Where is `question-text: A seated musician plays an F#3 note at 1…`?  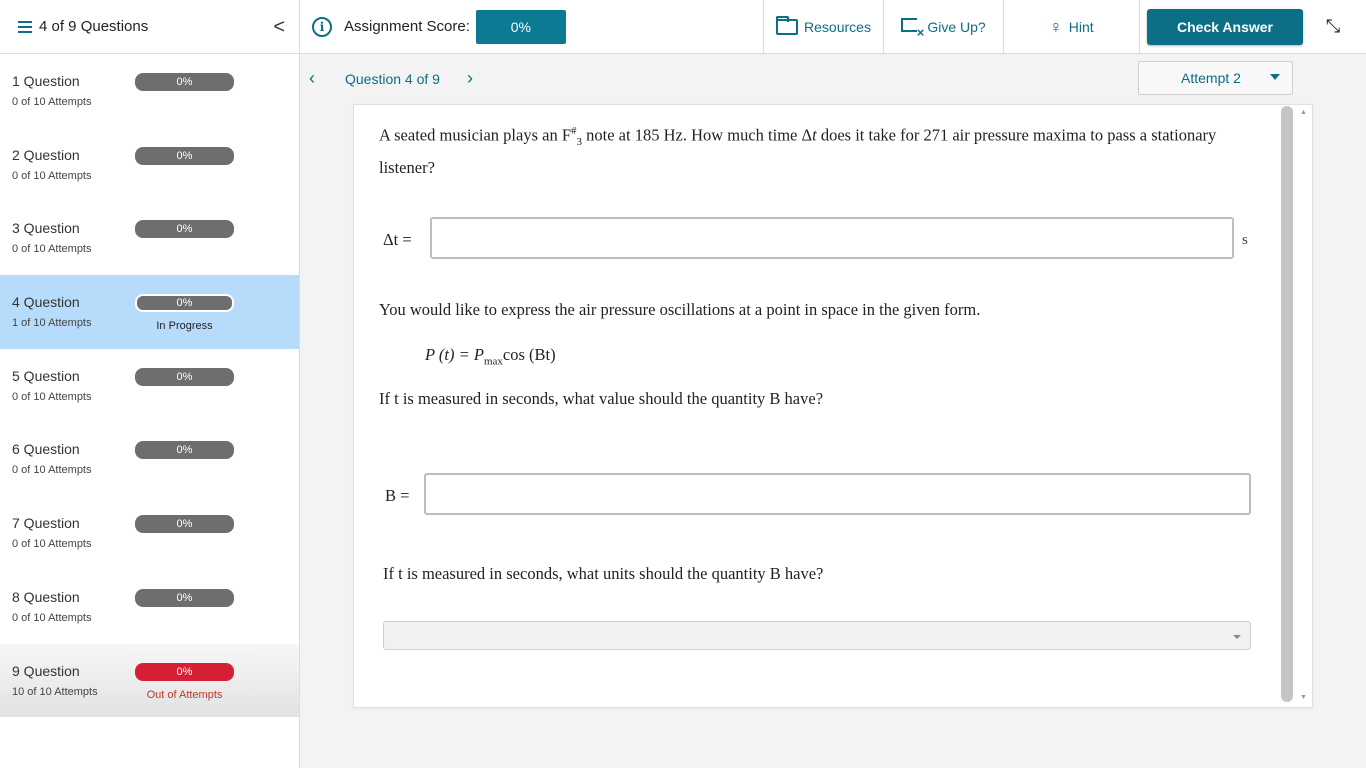 question-text: A seated musician plays an F#3 note at 1… is located at coordinates (798, 151).